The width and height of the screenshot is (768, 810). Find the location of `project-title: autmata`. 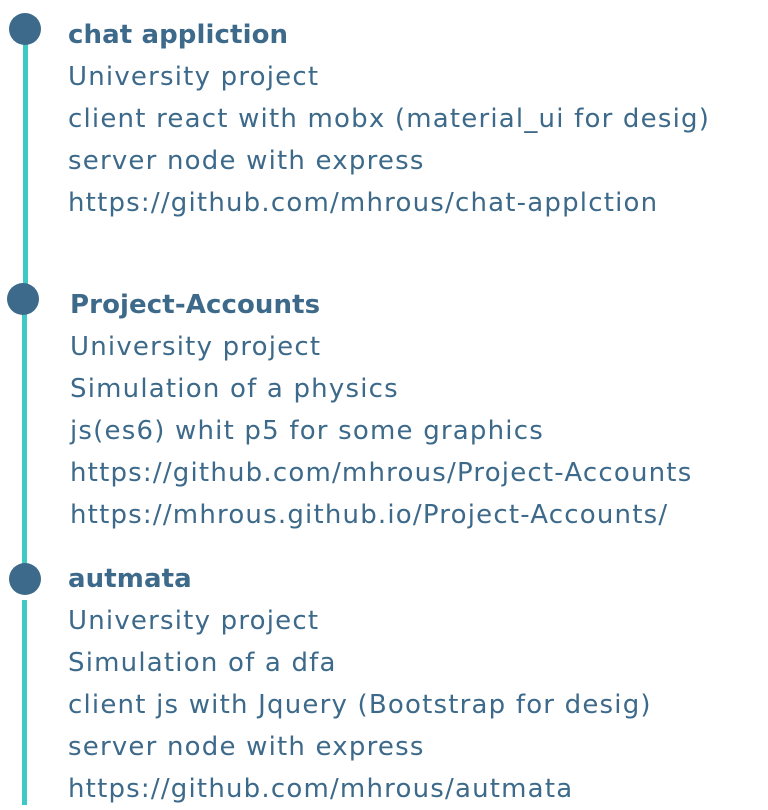

project-title: autmata is located at coordinates (130, 579).